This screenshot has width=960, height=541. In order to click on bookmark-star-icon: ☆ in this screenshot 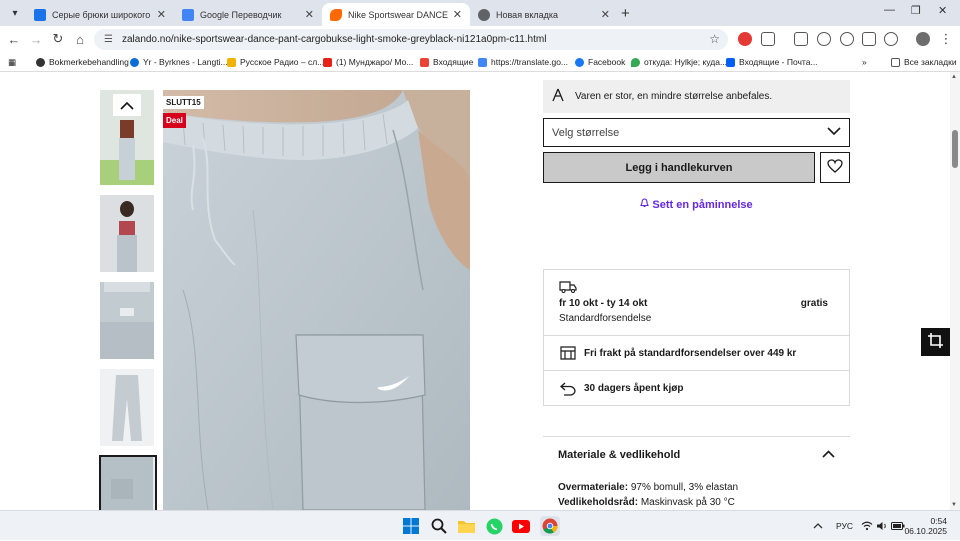, I will do `click(714, 39)`.